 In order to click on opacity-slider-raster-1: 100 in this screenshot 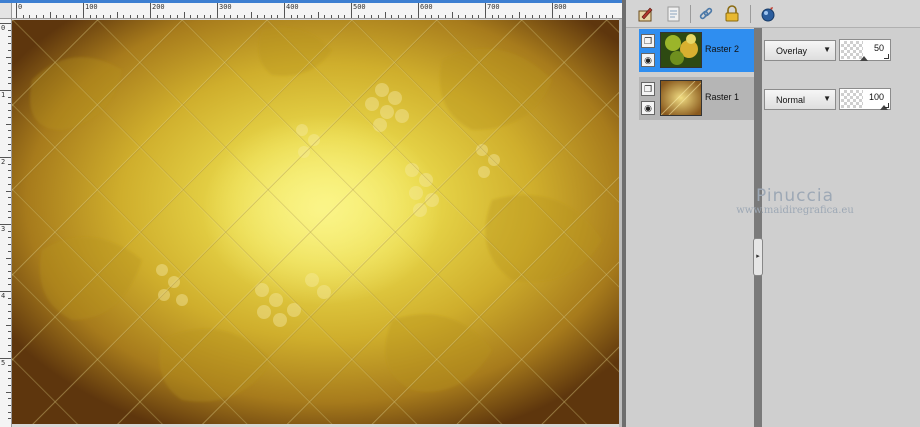, I will do `click(865, 99)`.